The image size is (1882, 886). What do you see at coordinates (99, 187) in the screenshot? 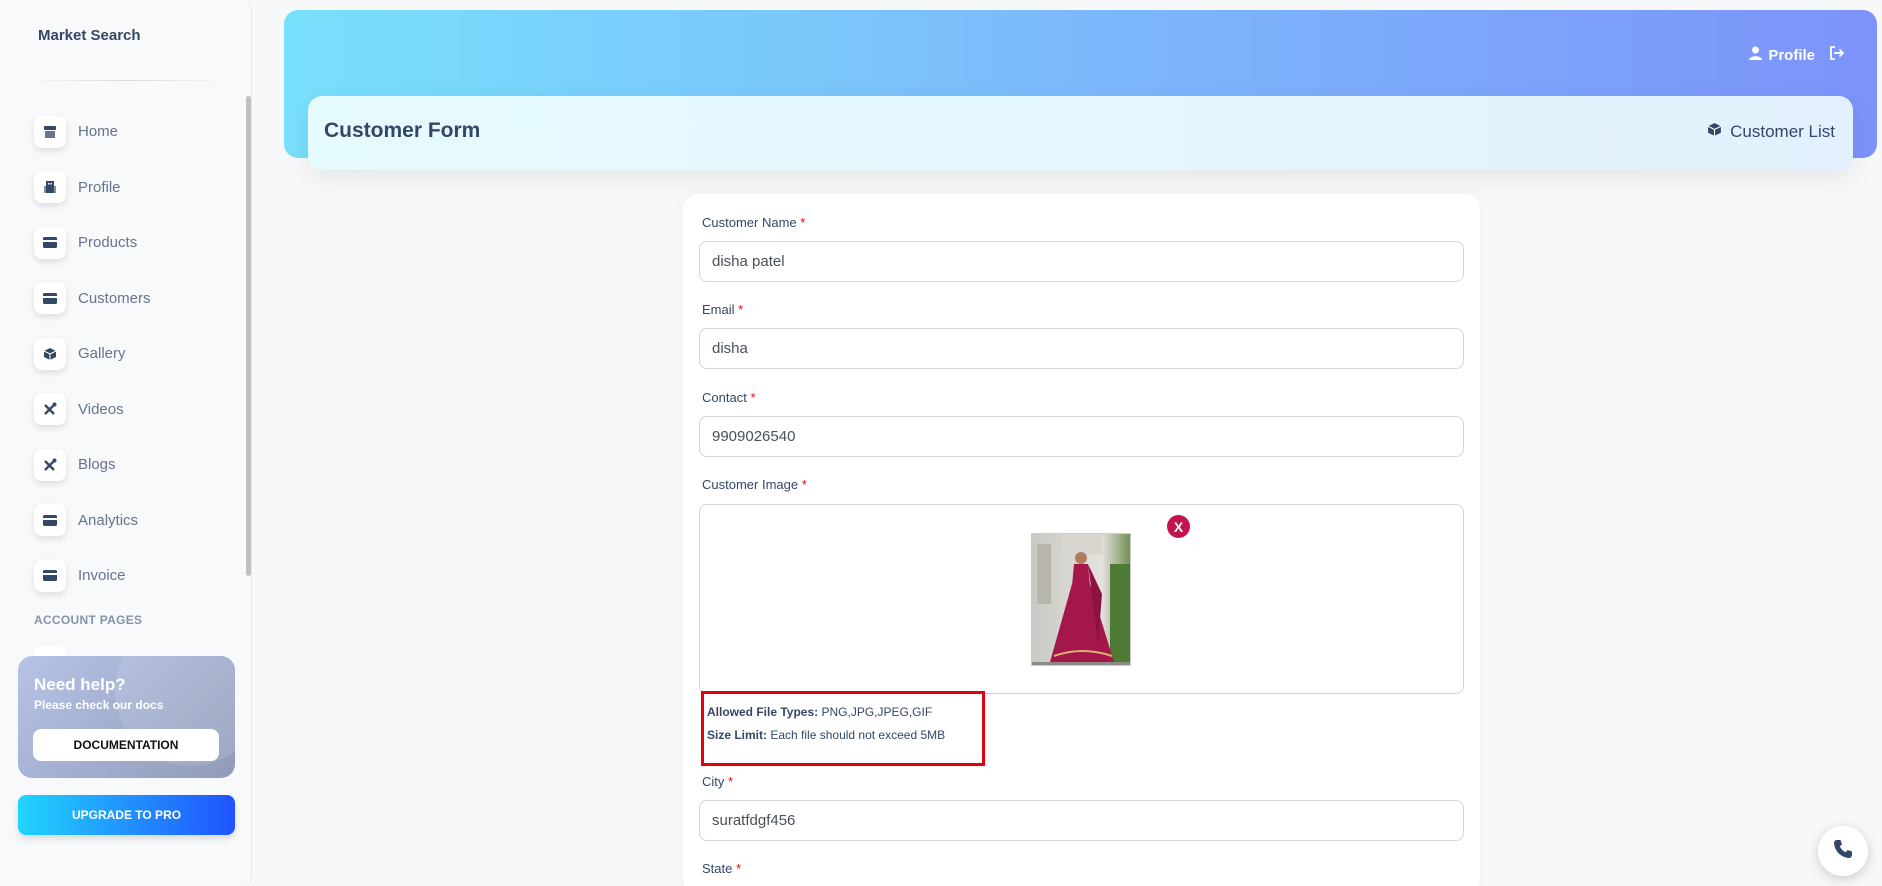
I see `sidebar-item-label: Profile` at bounding box center [99, 187].